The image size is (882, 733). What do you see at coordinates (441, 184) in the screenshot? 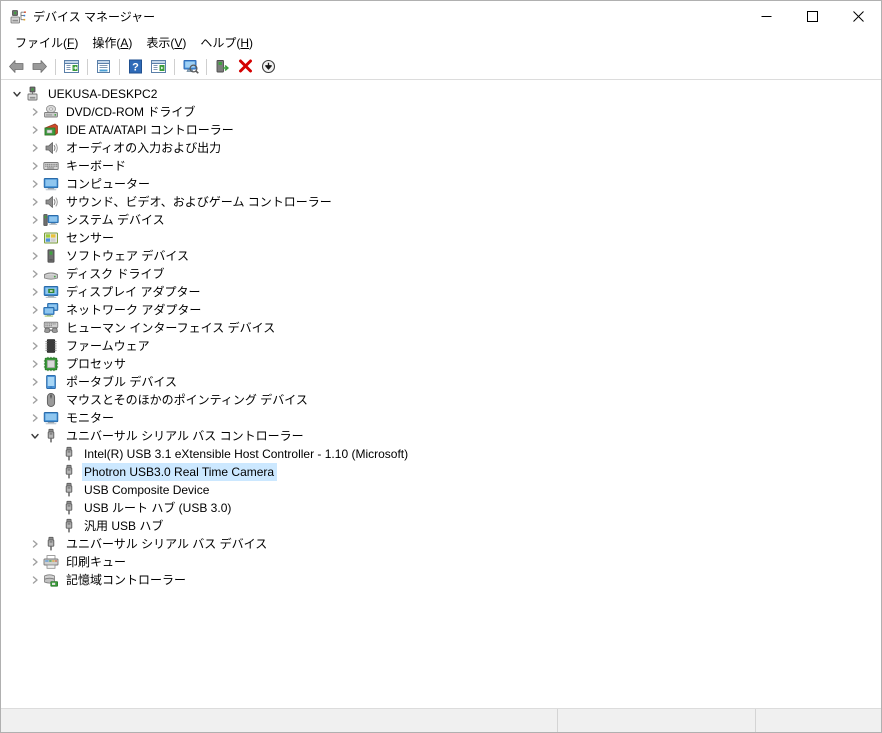
I see `tree-node-computer: コンピューター` at bounding box center [441, 184].